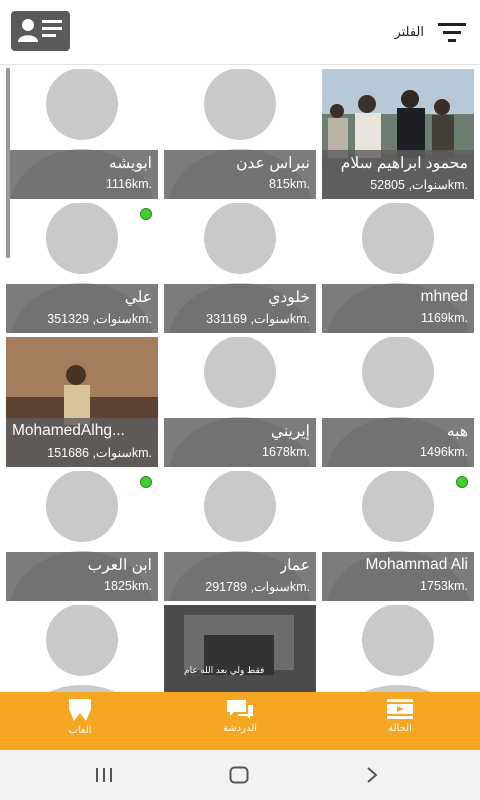 This screenshot has height=800, width=480. Describe the element at coordinates (99, 319) in the screenshot. I see `profile-distance: 35سنوات, 1329km.` at that location.